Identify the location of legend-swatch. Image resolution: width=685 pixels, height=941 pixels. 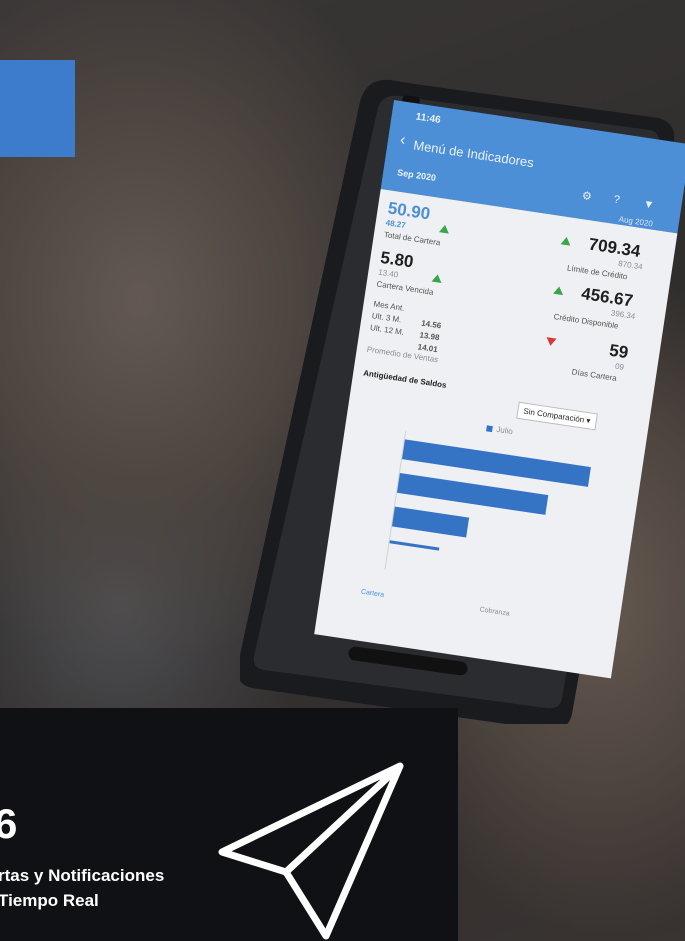
(489, 429).